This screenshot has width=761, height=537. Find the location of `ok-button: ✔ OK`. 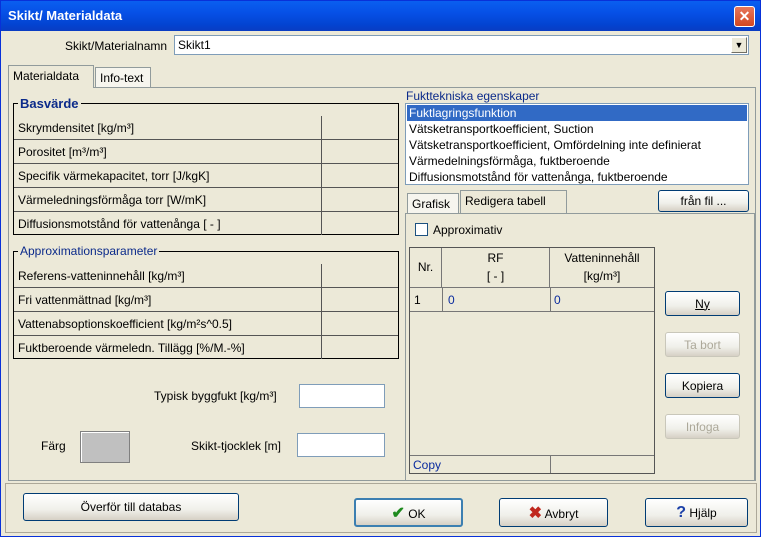

ok-button: ✔ OK is located at coordinates (408, 512).